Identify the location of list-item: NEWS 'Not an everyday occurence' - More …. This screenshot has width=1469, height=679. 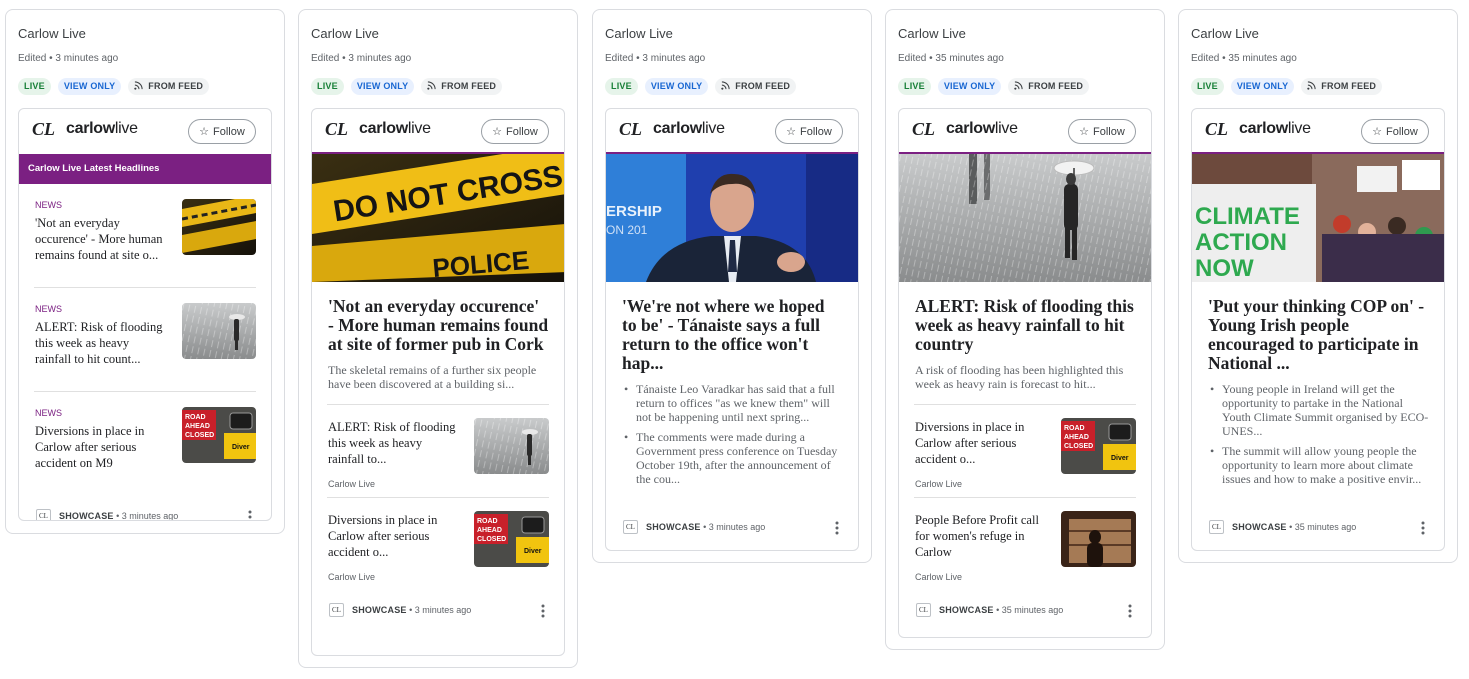
(145, 236).